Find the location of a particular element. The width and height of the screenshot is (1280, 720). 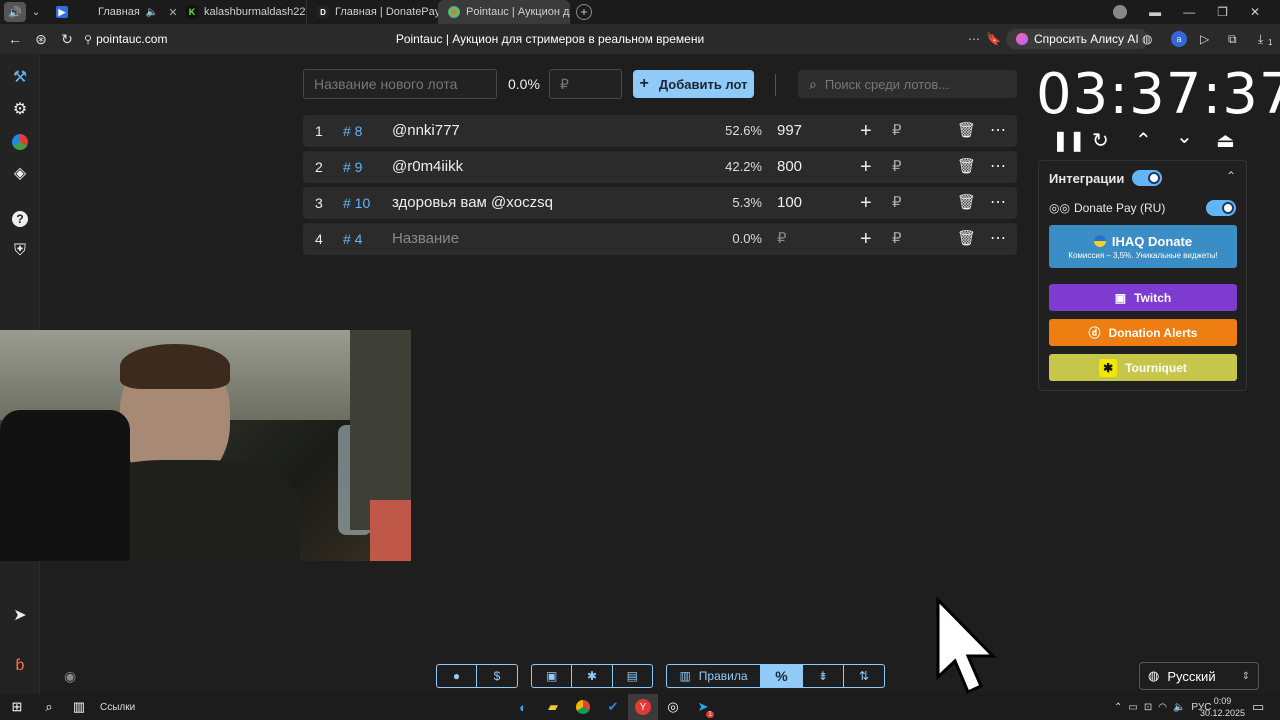

lot-row: 2 # 9 @r0m4iikk 42.2% 800 + ₽ 🗑 ⋯ is located at coordinates (660, 167).